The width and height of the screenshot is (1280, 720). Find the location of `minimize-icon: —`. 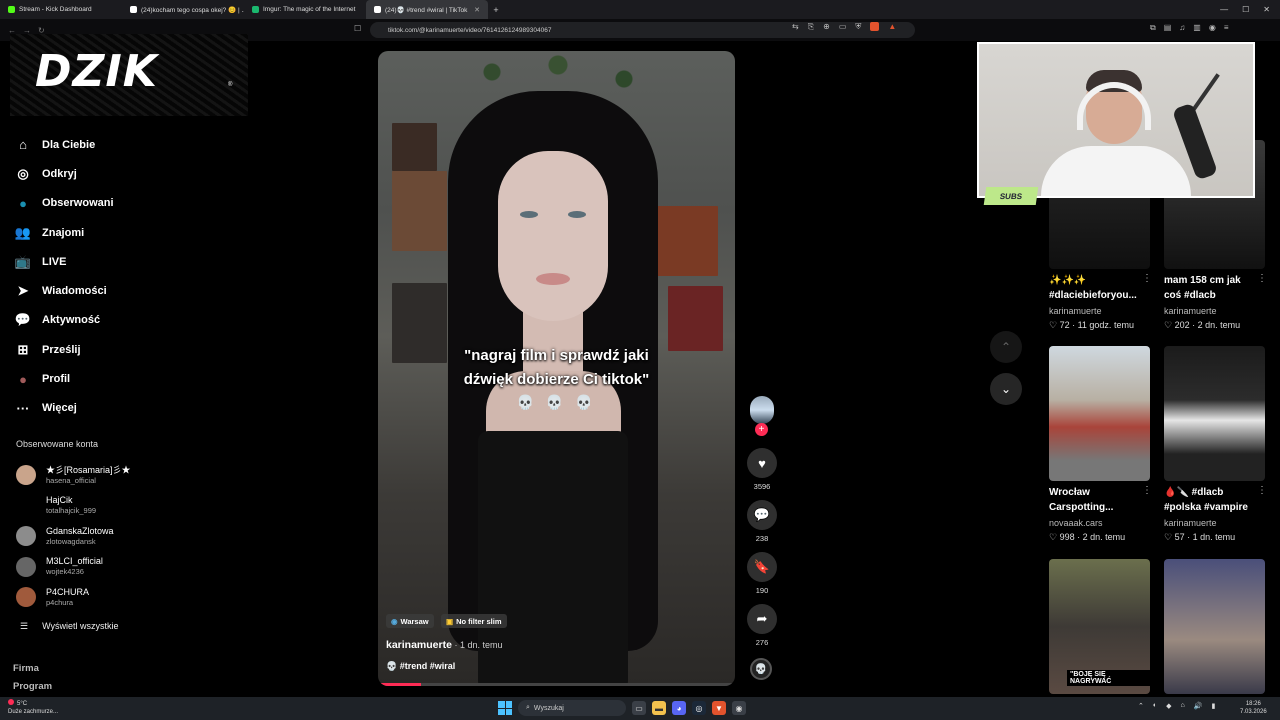

minimize-icon: — is located at coordinates (1224, 9).